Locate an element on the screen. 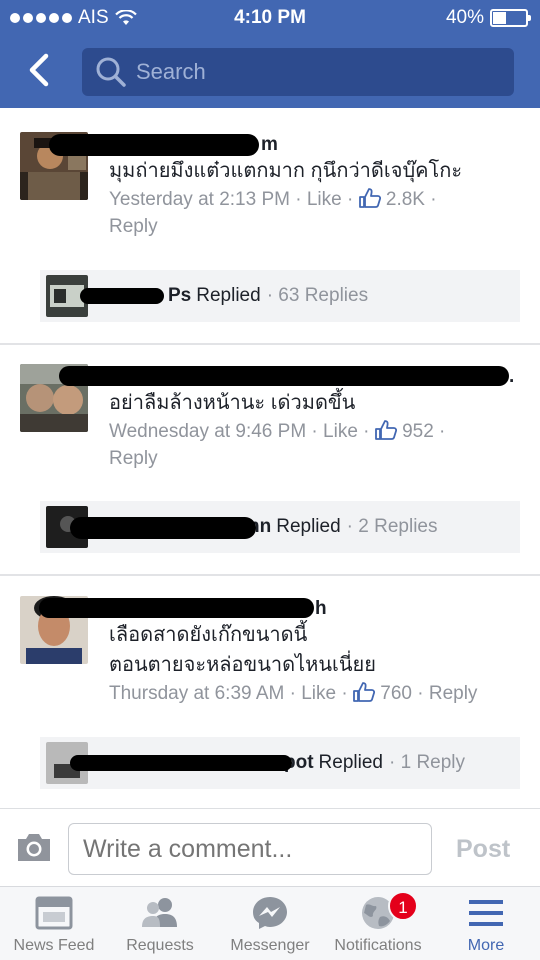  author-name: m is located at coordinates (269, 144).